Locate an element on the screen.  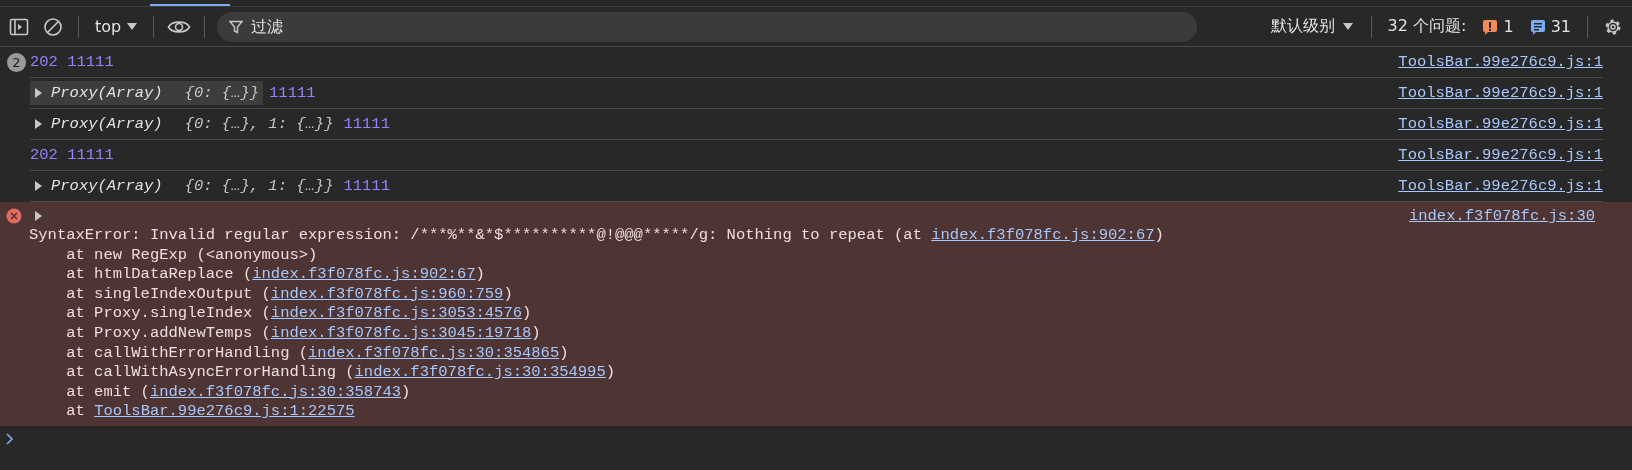
object-preview: Proxy(Array) {0: {…}} is located at coordinates (147, 93).